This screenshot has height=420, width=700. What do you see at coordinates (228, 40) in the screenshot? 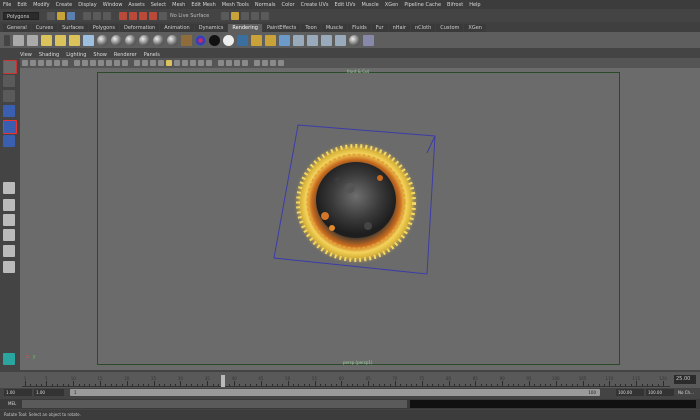
I see `use-background-icon` at bounding box center [228, 40].